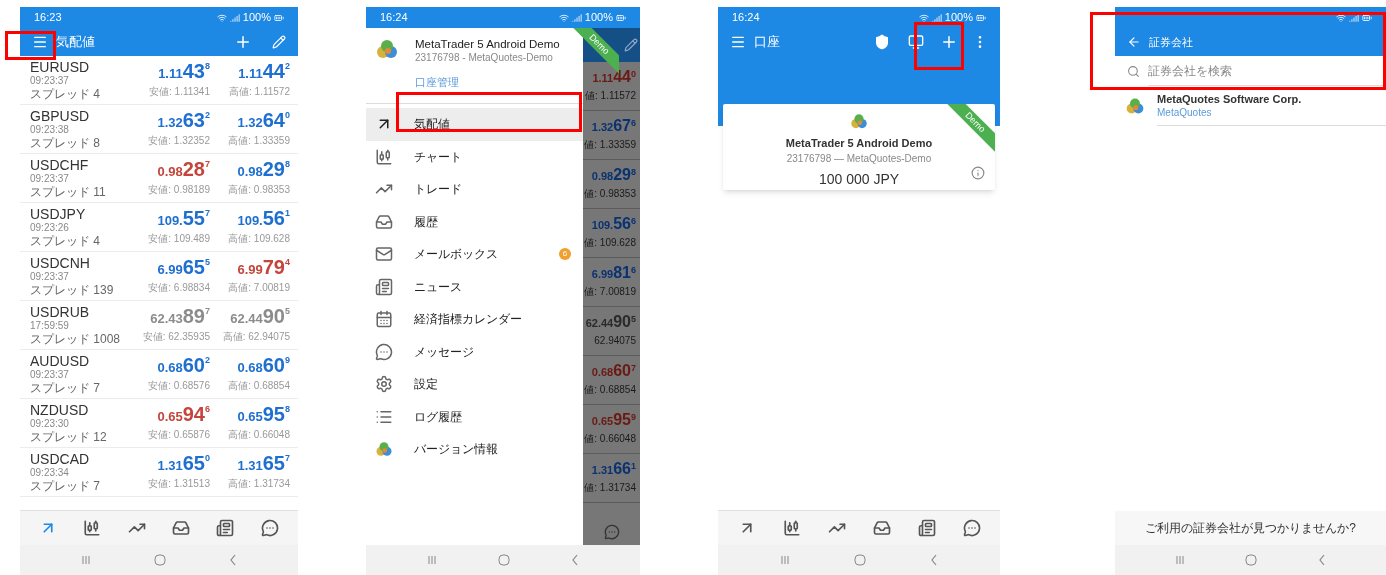 This screenshot has width=1386, height=575. I want to click on status-time: 16:23, so click(48, 18).